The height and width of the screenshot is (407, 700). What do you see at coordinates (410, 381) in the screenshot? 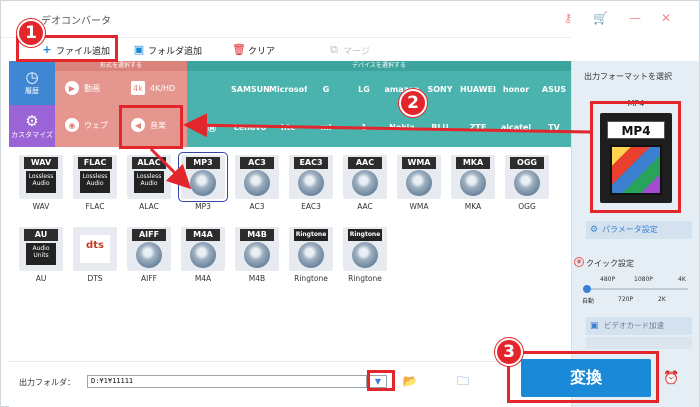
I see `open-folder-icon: 📂` at bounding box center [410, 381].